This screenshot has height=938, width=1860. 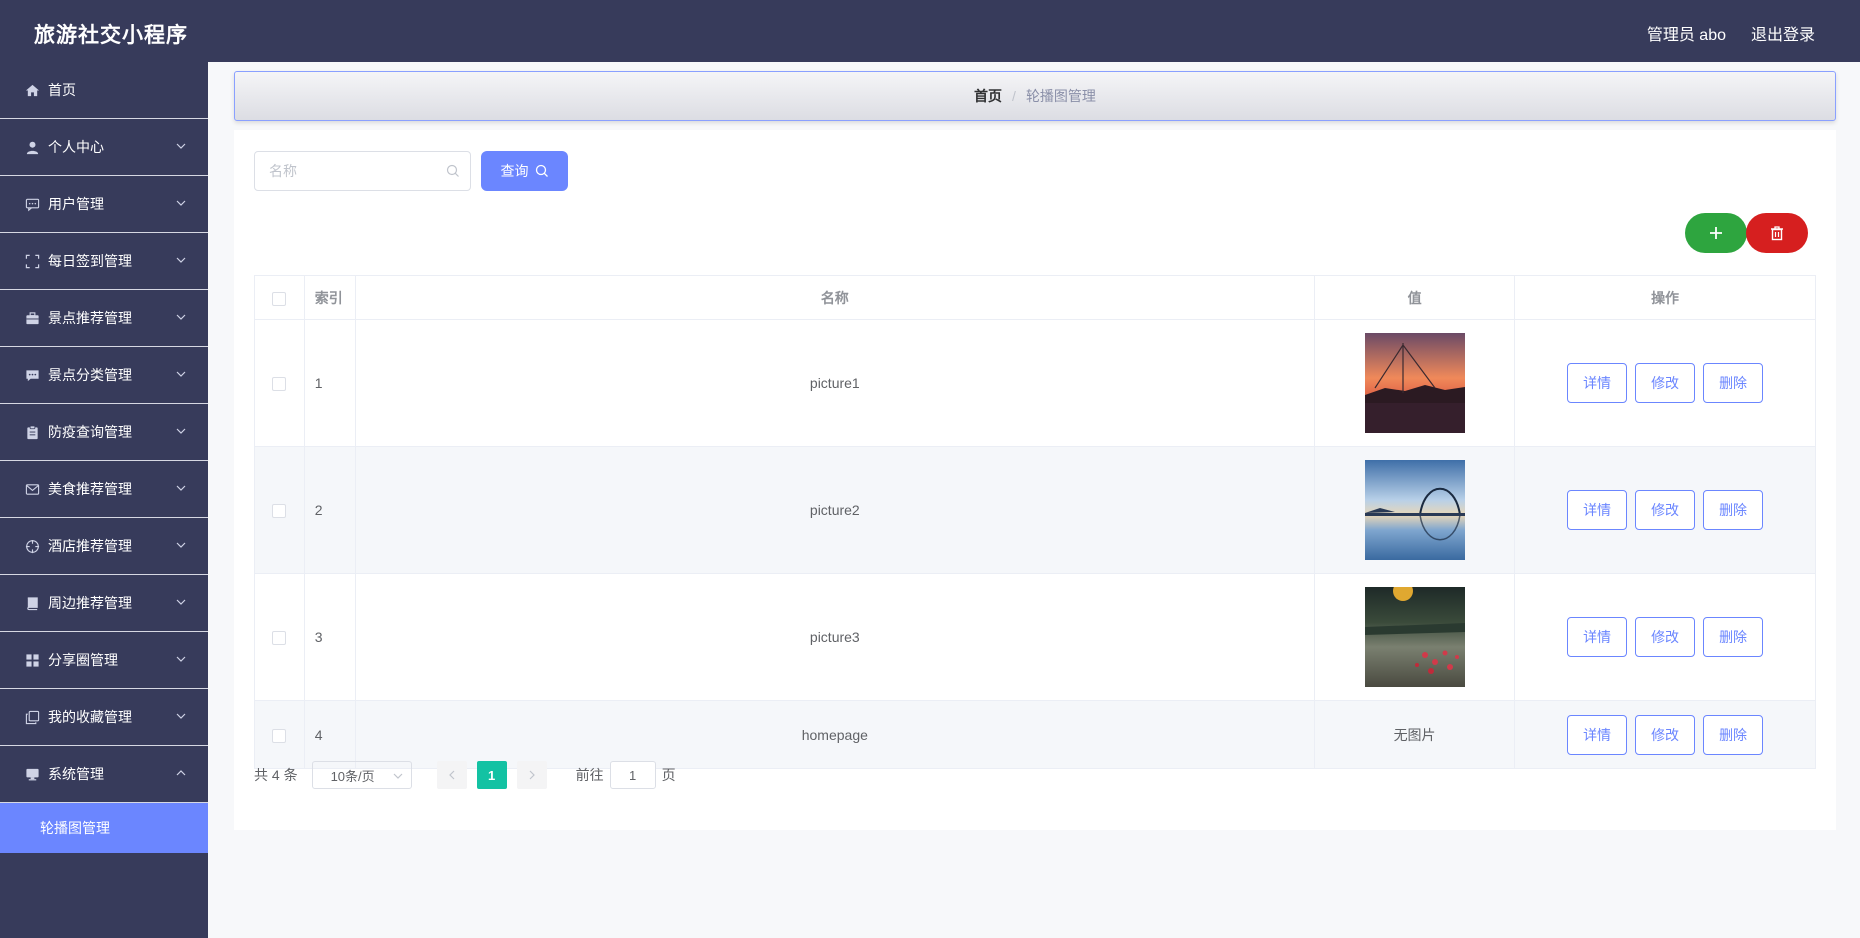 I want to click on sidebar-item-personal-center: 个人中心, so click(x=104, y=147).